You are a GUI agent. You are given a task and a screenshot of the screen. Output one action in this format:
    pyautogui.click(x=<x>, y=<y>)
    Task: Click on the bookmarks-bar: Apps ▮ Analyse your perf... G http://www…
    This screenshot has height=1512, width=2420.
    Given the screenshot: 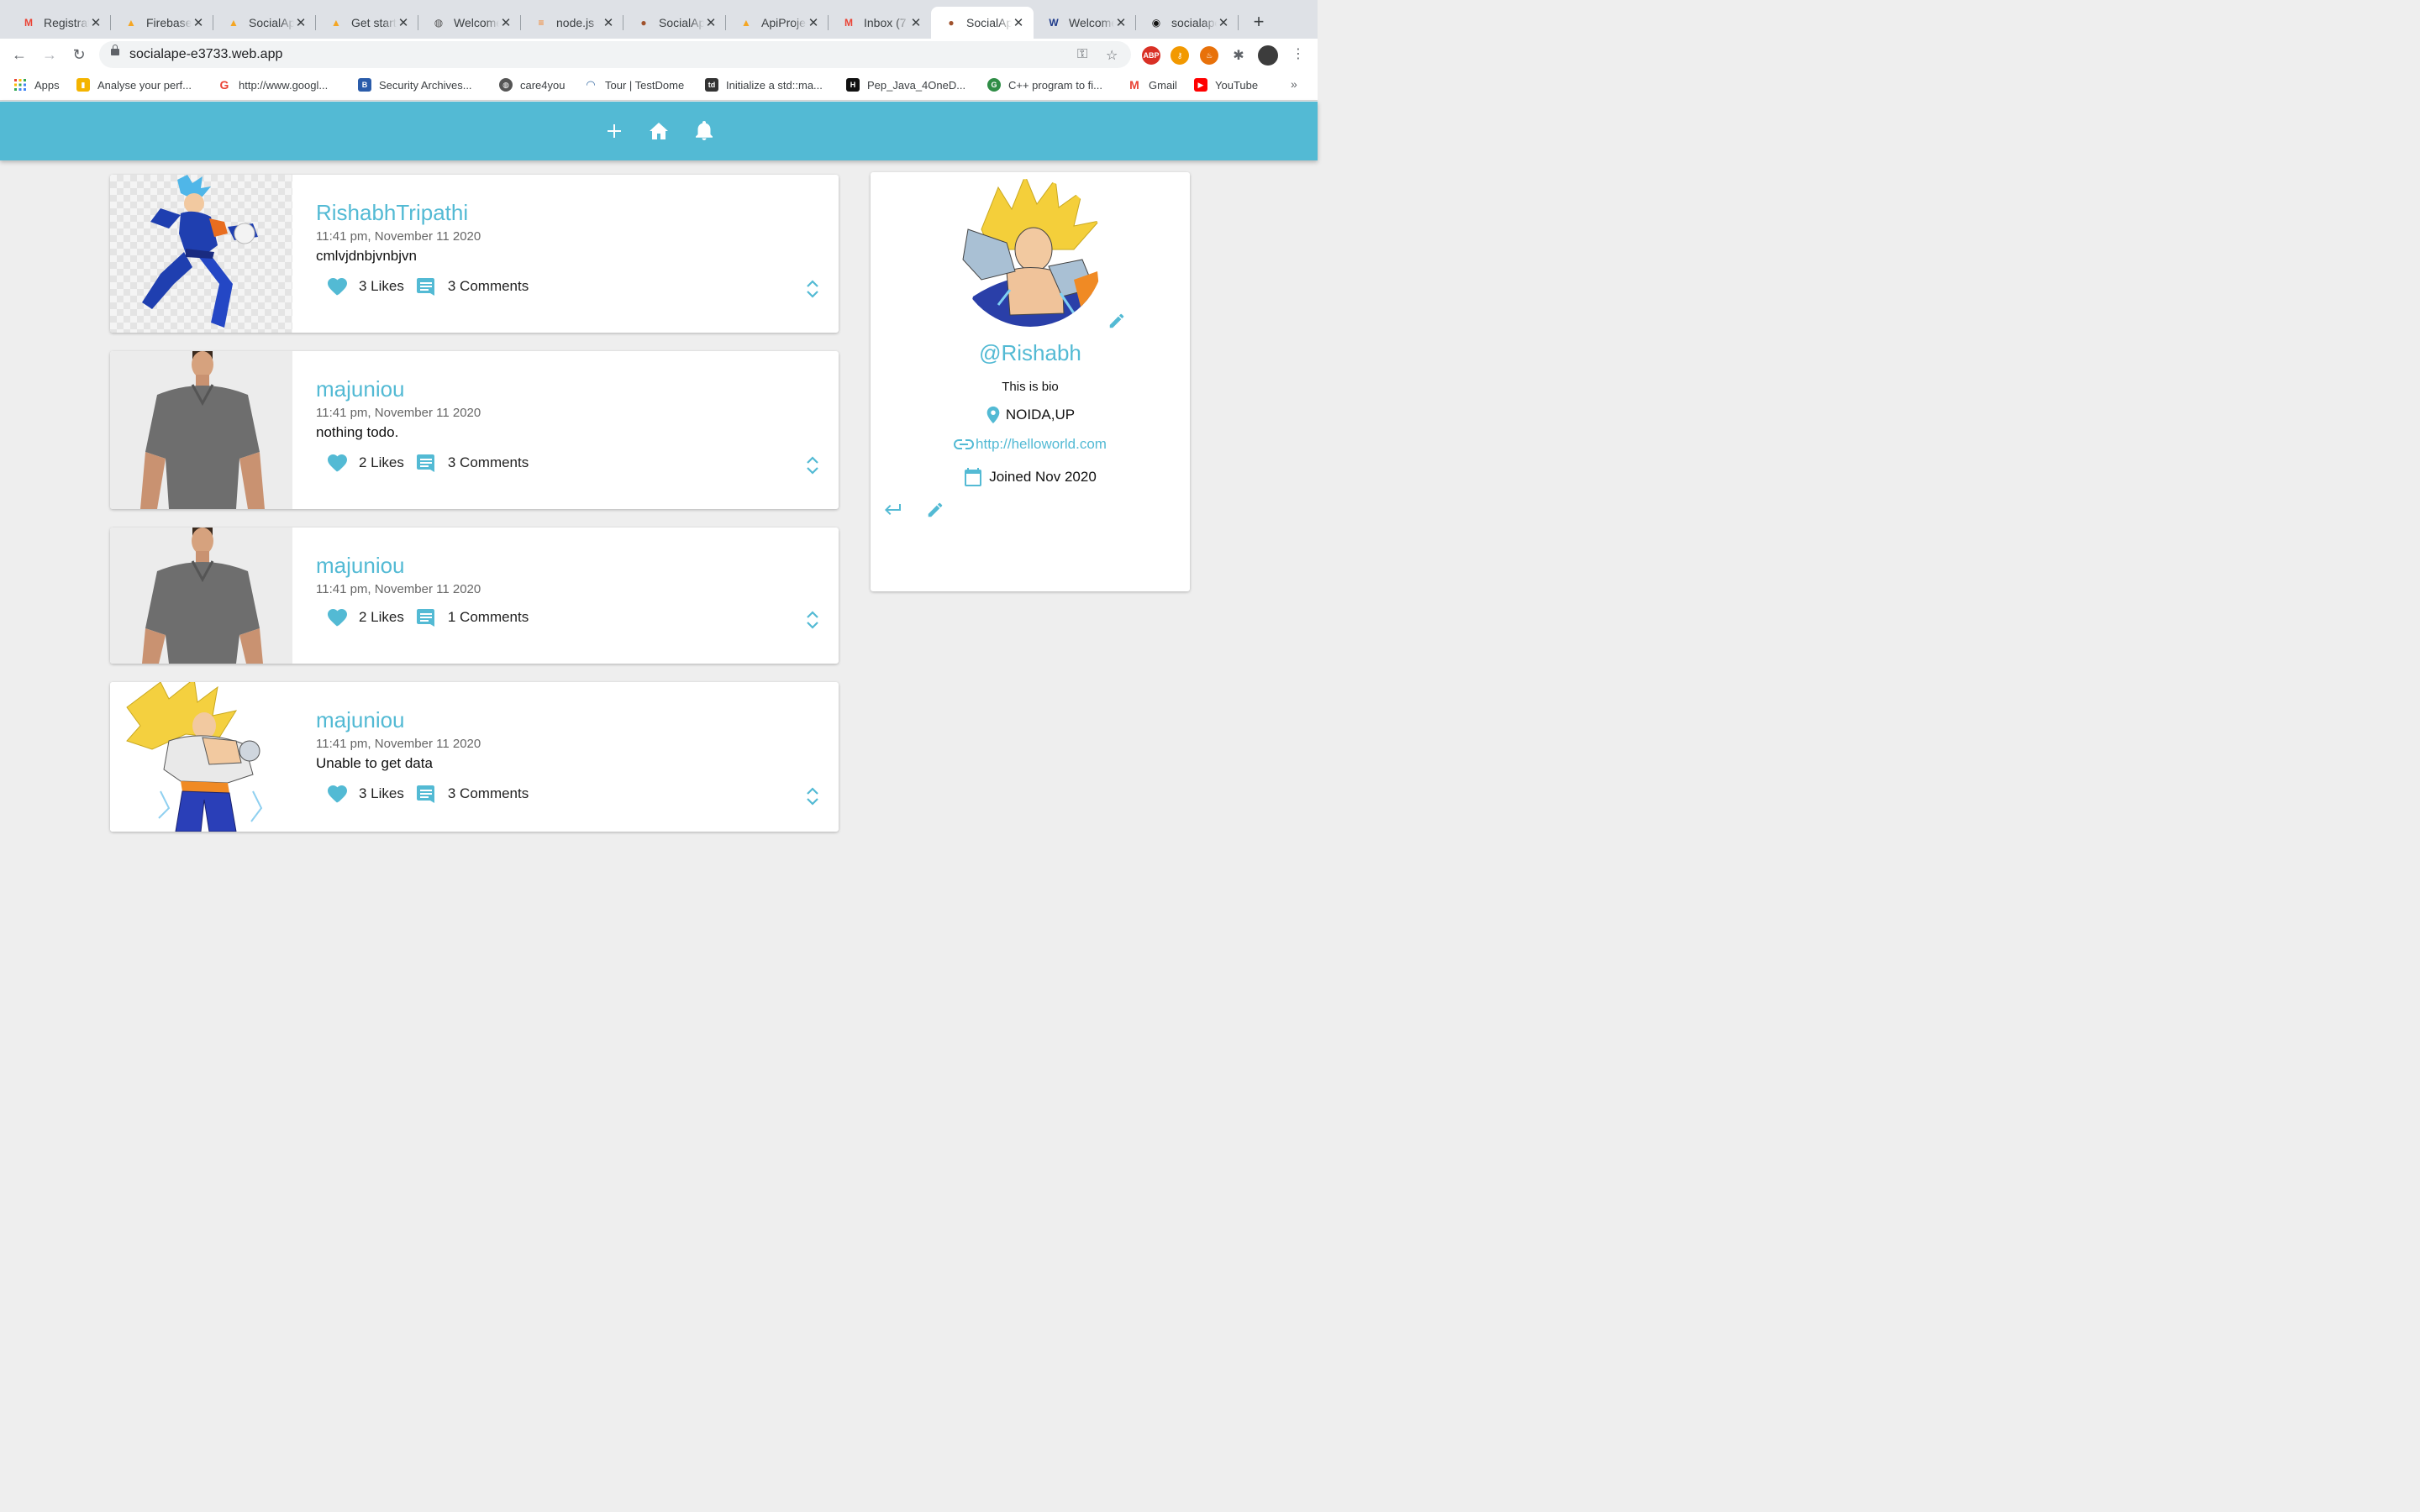 What is the action you would take?
    pyautogui.click(x=659, y=86)
    